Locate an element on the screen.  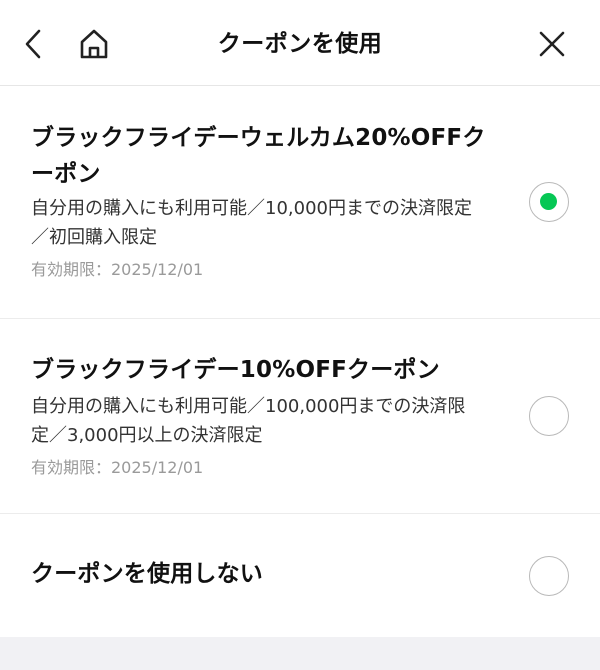
back-button is located at coordinates (34, 44).